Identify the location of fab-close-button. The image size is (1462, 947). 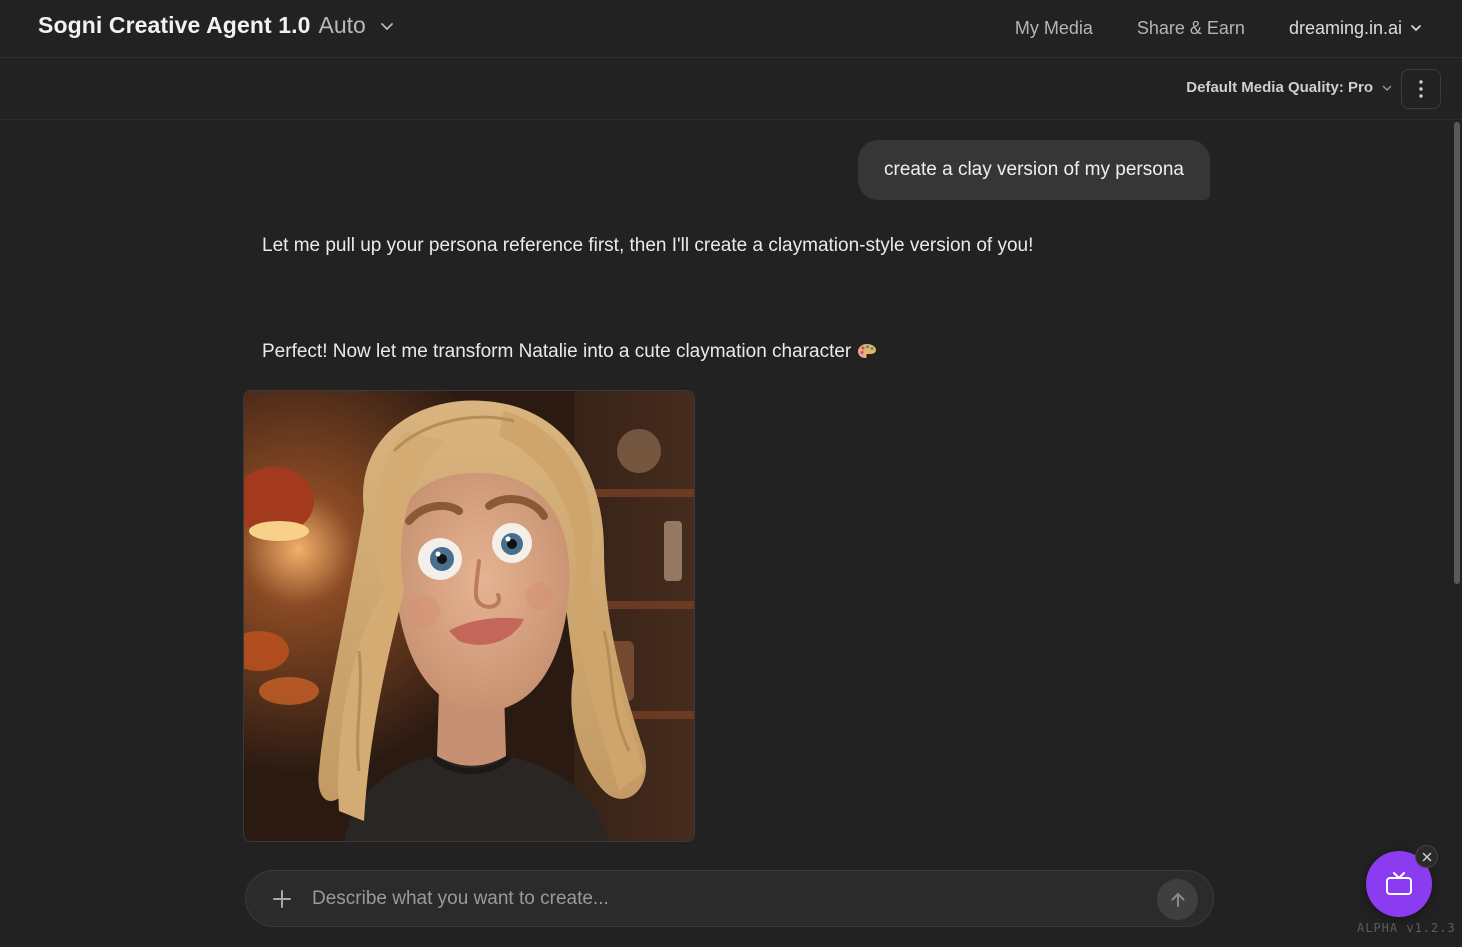
(1426, 856).